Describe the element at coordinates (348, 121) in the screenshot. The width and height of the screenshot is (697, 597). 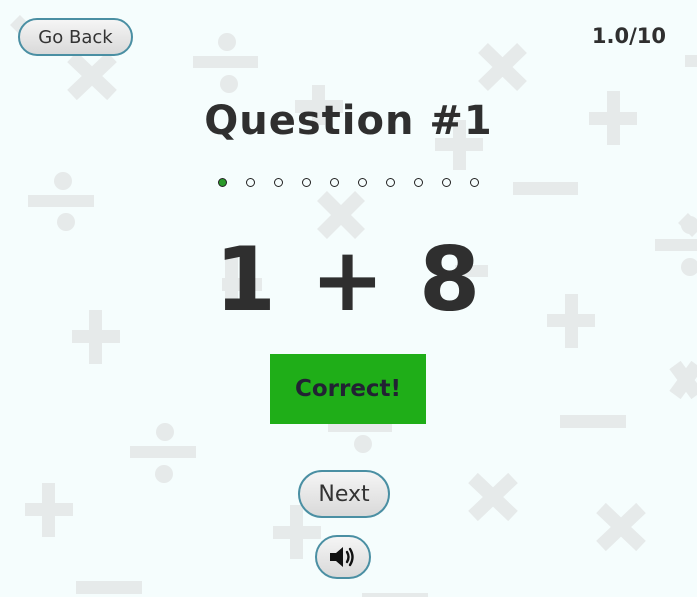
I see `question-title: Question #1` at that location.